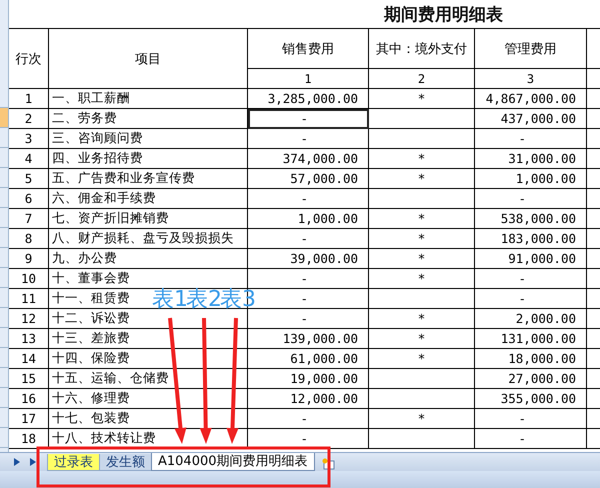 This screenshot has width=600, height=488. Describe the element at coordinates (531, 49) in the screenshot. I see `column-header: 管理费用` at that location.